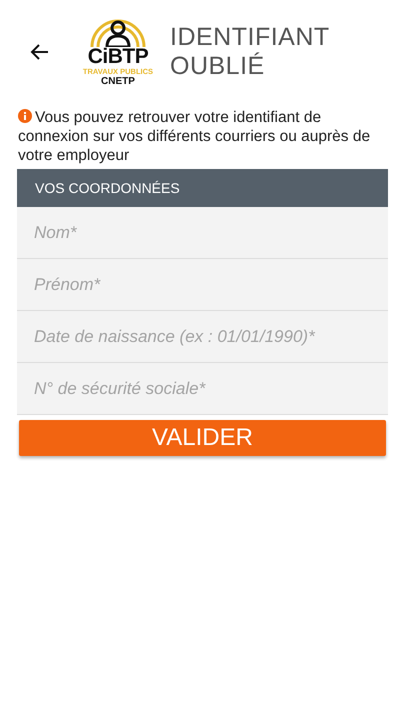  Describe the element at coordinates (202, 188) in the screenshot. I see `section-header: VOS COORDONNÉES` at that location.